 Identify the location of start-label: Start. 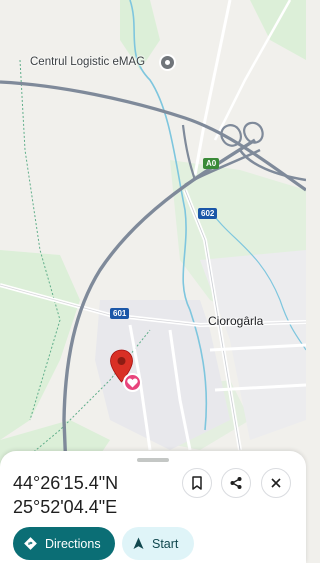
(165, 543).